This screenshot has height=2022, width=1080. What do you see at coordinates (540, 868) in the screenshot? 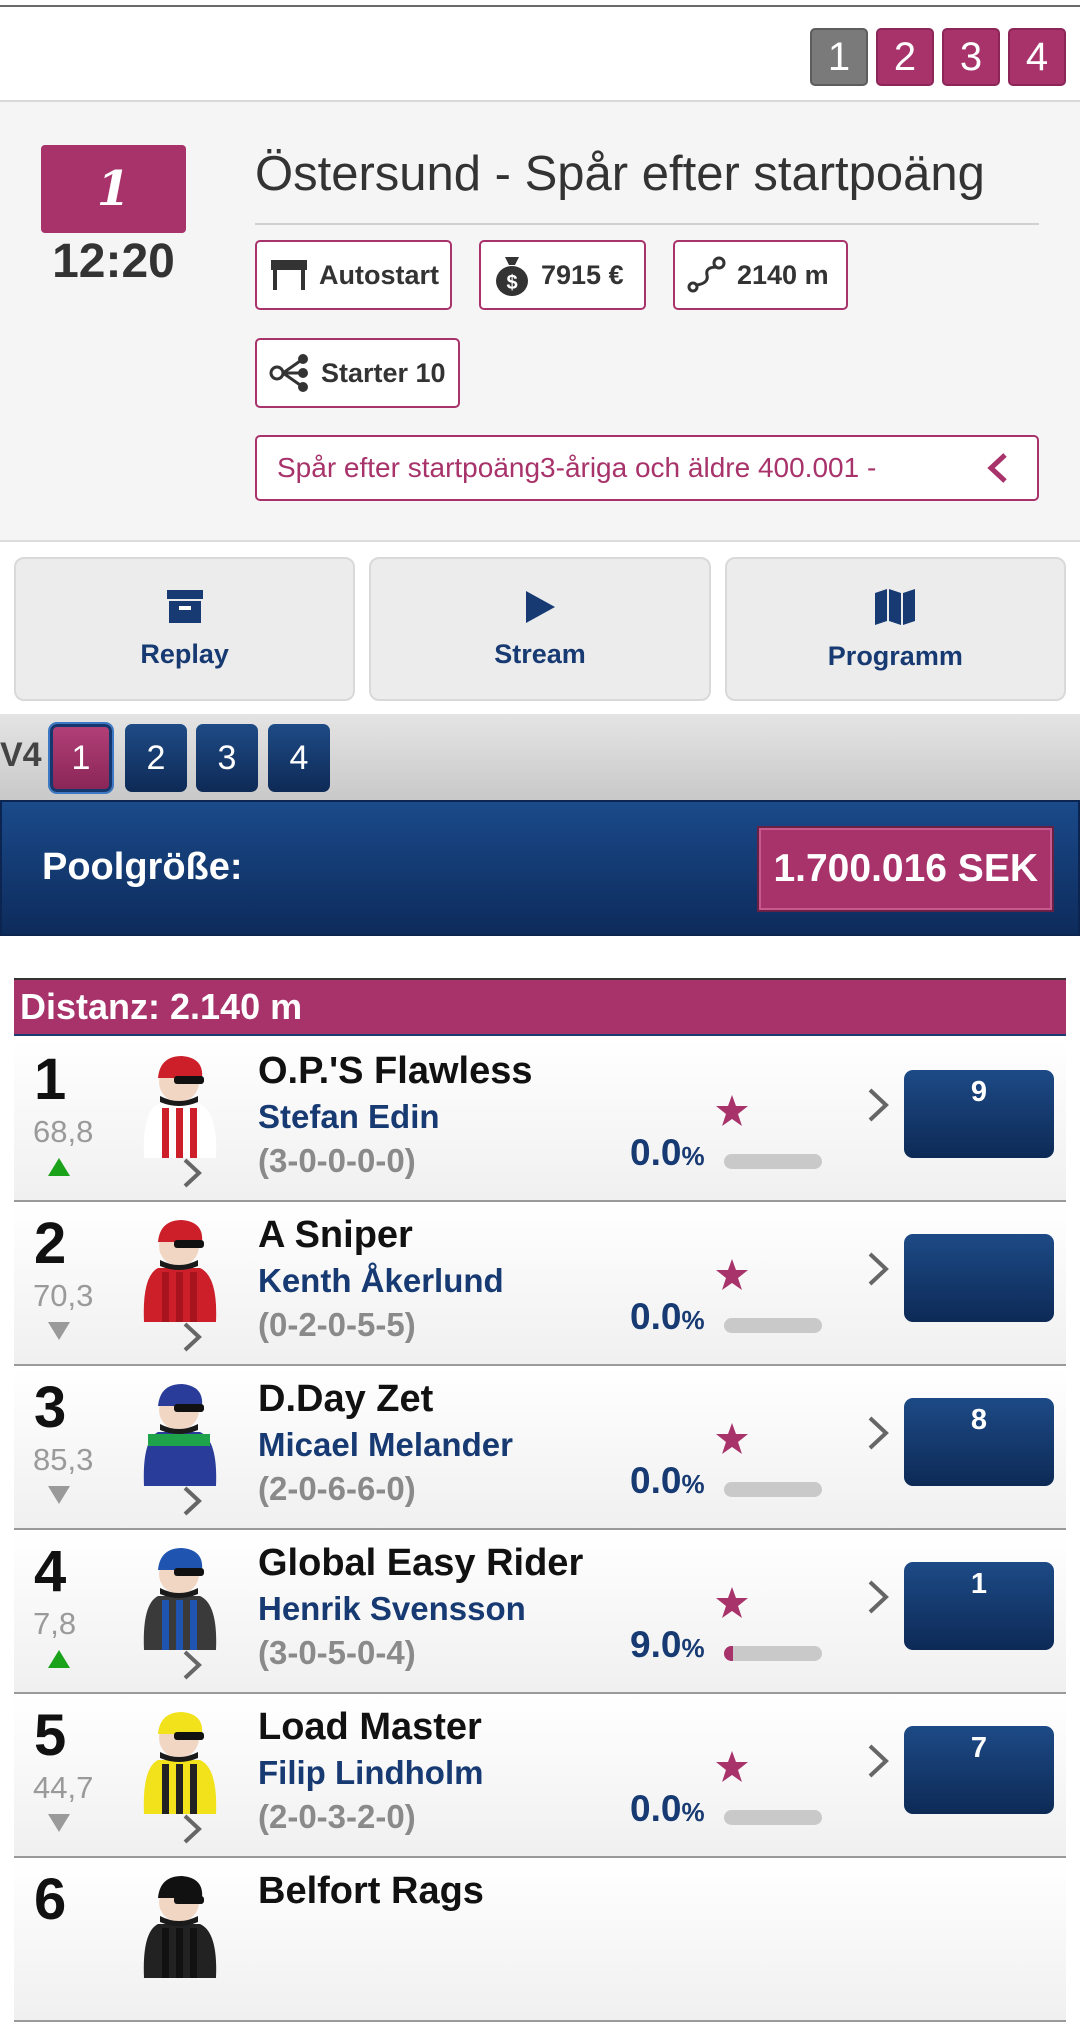
I see `pool-size-panel: Poolgröße: 1.700.016 SEK` at bounding box center [540, 868].